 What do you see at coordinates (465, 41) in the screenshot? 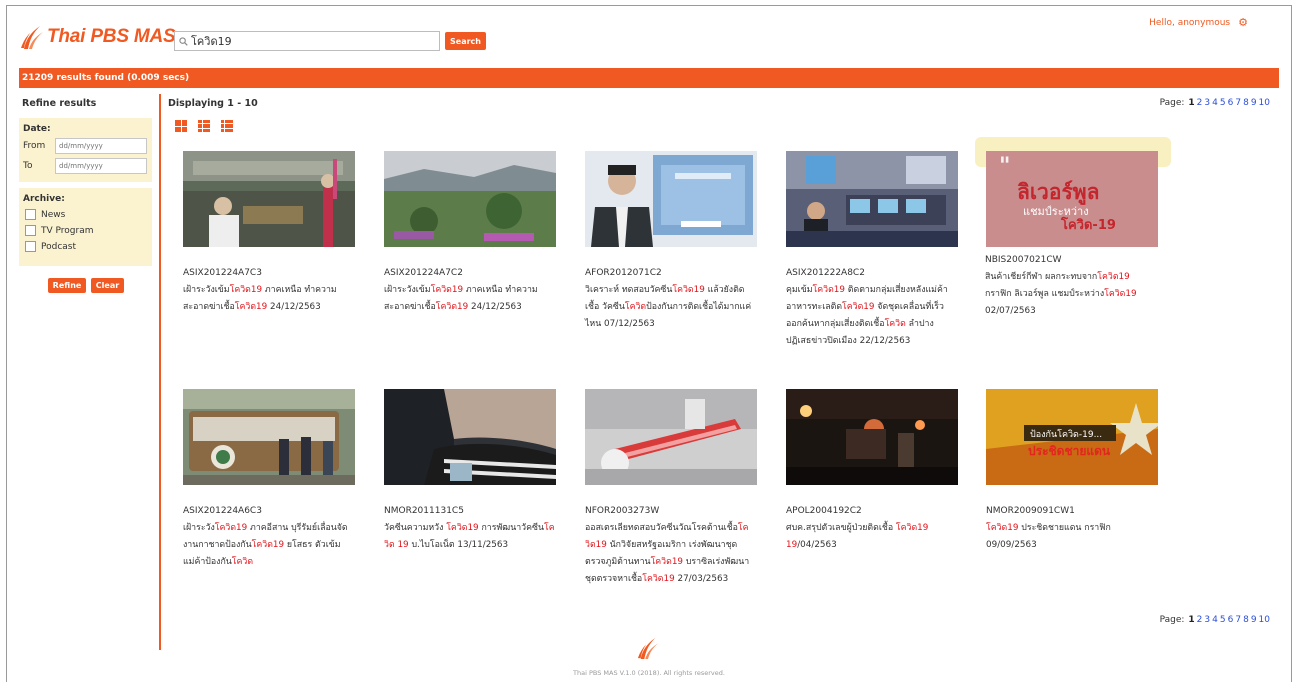
I see `search-button: Search` at bounding box center [465, 41].